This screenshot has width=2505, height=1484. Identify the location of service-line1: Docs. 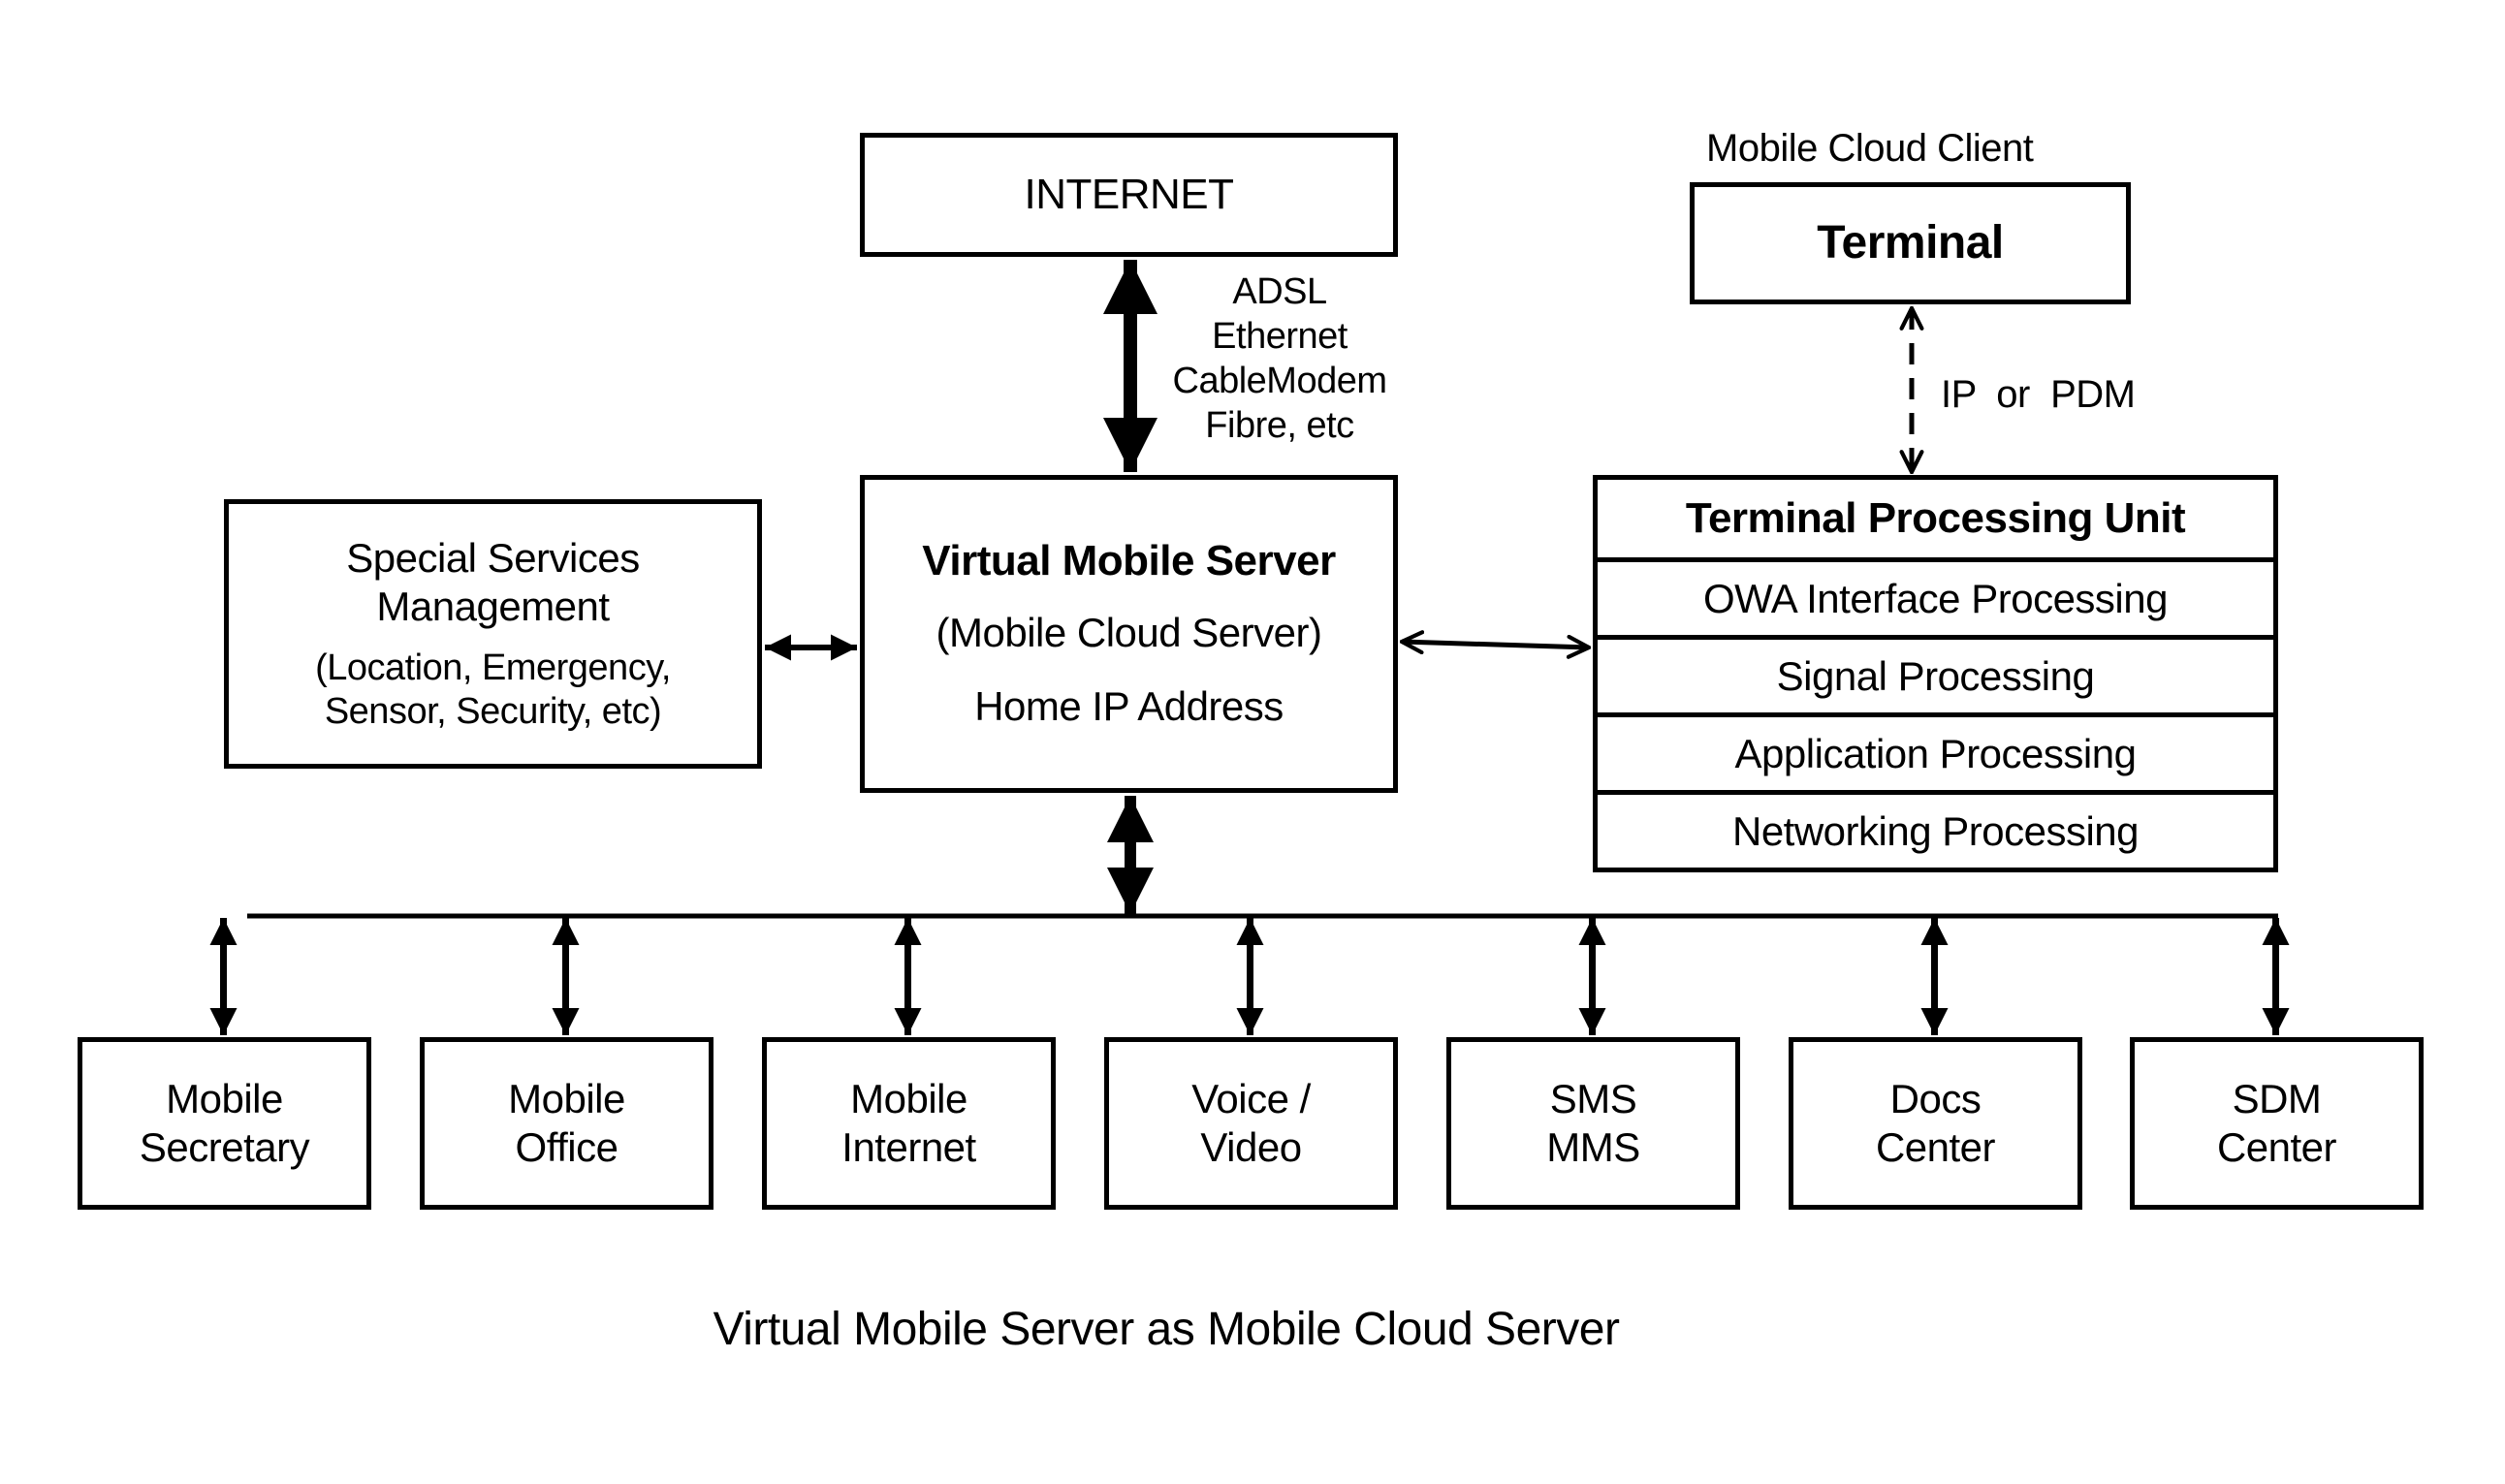
(1935, 1098).